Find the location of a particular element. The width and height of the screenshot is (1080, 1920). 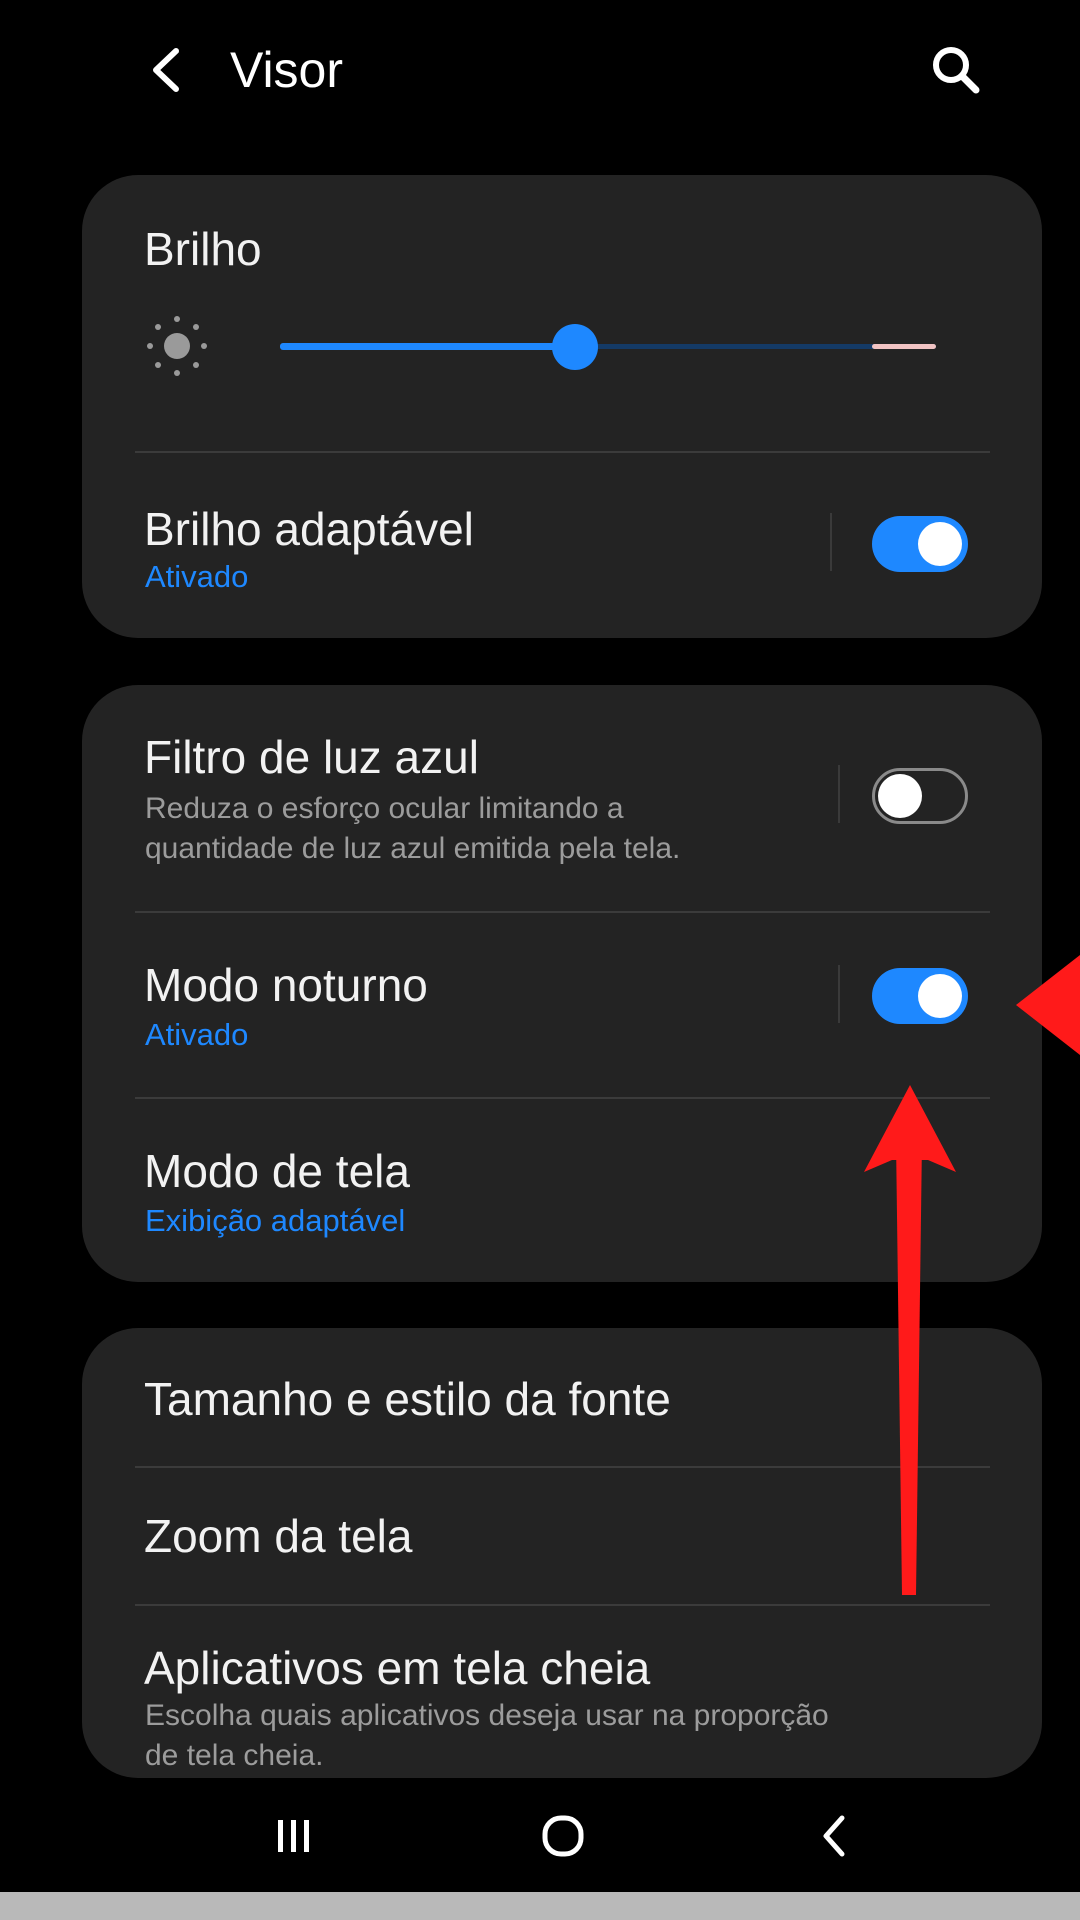

recents-icon is located at coordinates (293, 1836).